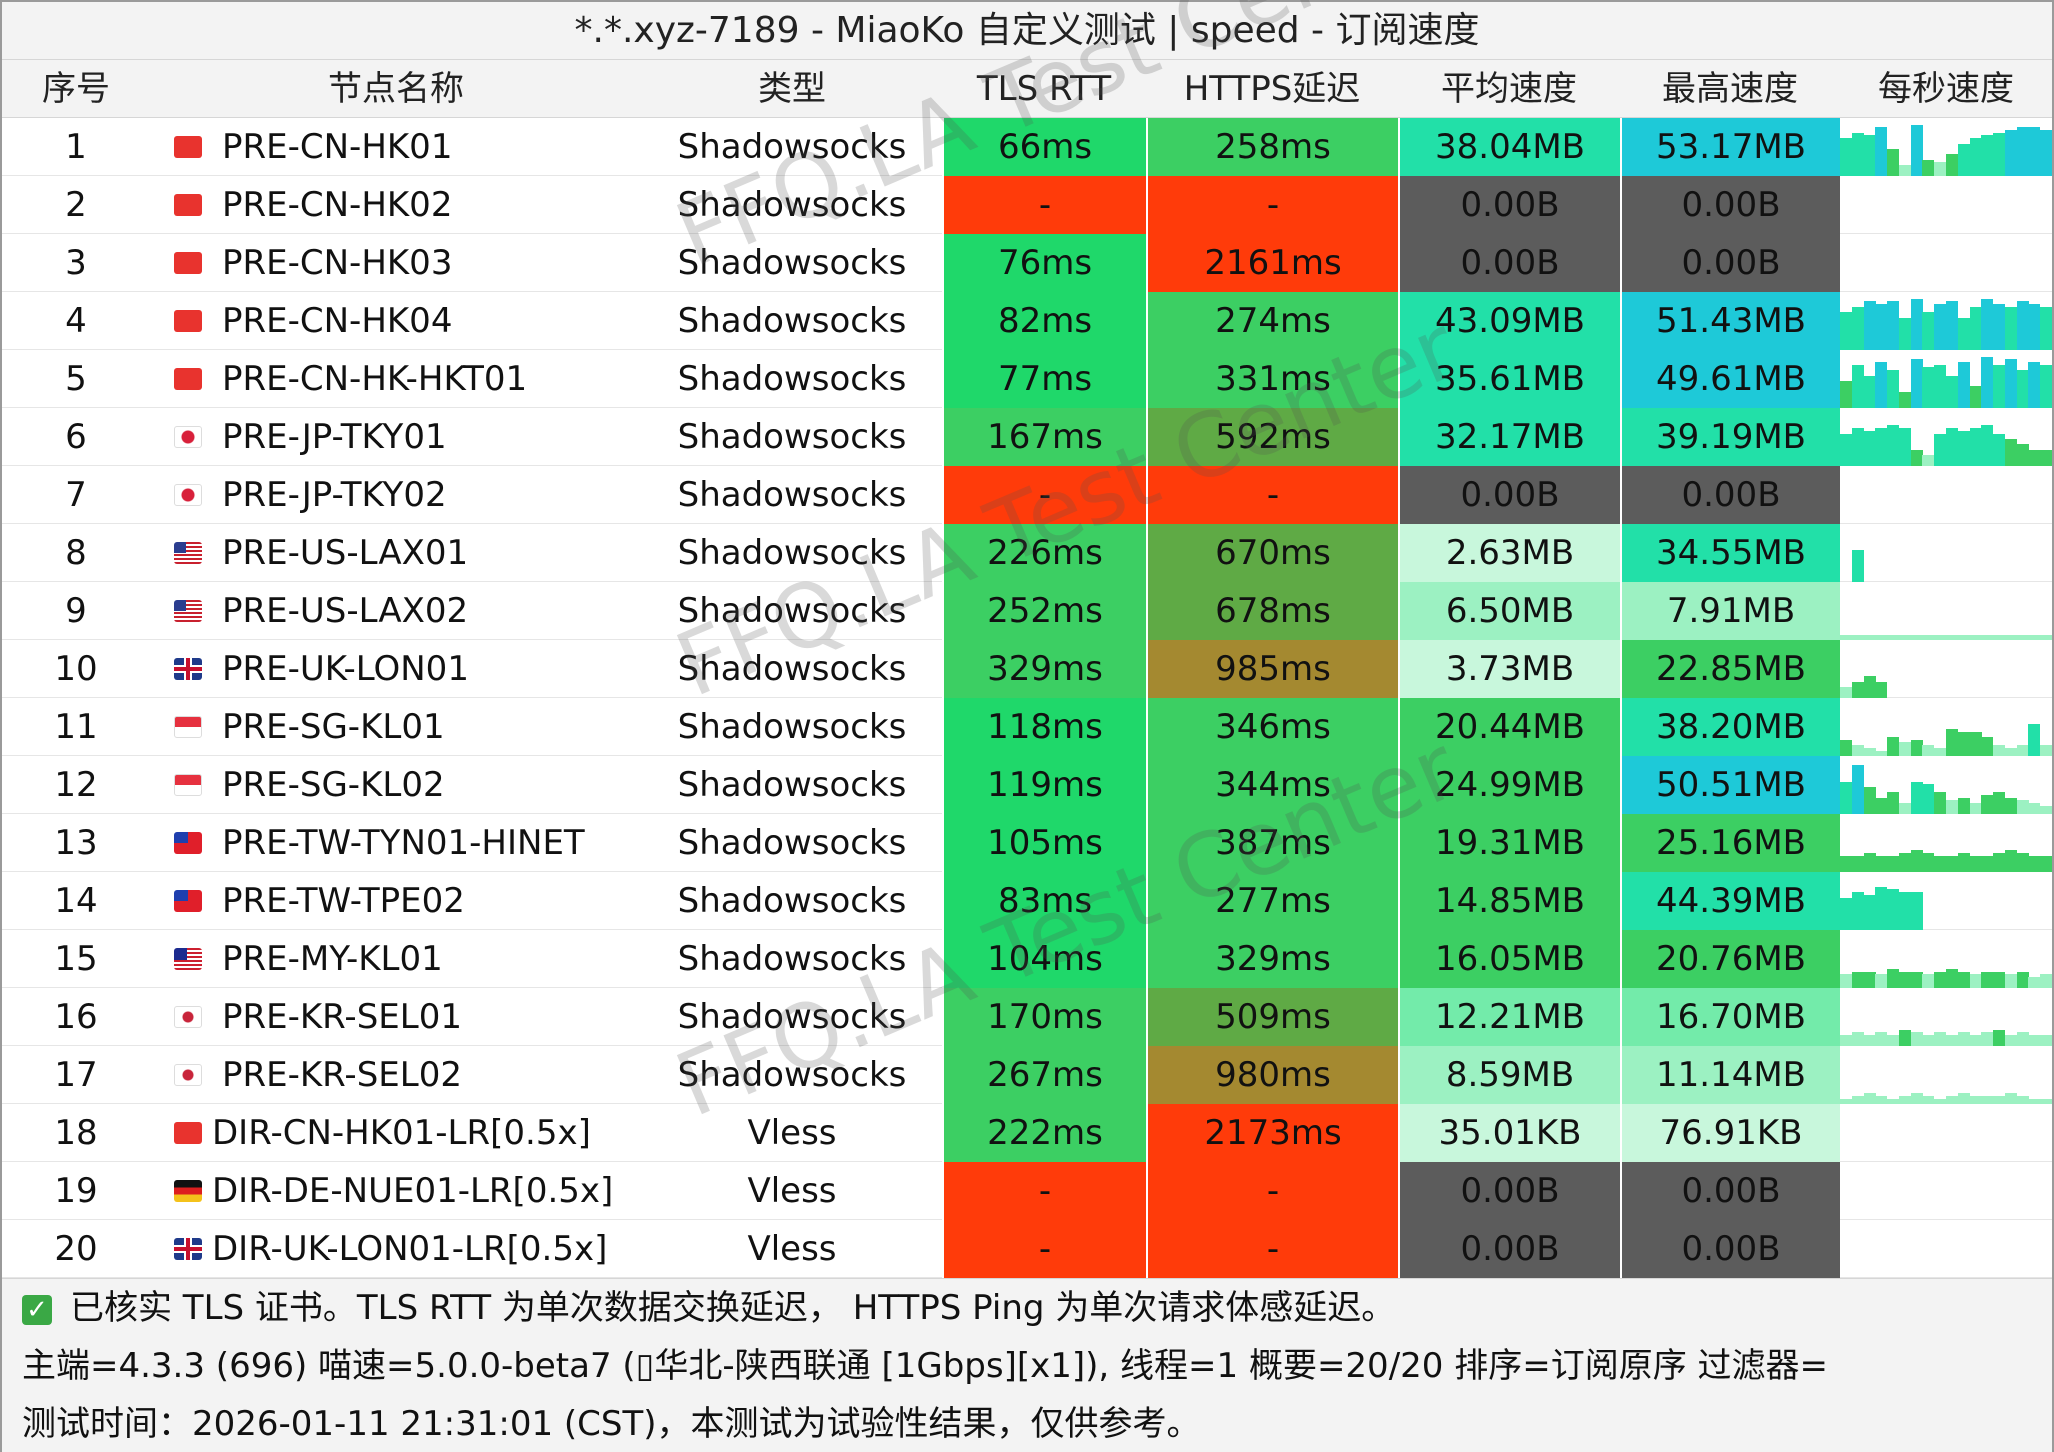  Describe the element at coordinates (1509, 495) in the screenshot. I see `row-avg-speed: 0.00B` at that location.